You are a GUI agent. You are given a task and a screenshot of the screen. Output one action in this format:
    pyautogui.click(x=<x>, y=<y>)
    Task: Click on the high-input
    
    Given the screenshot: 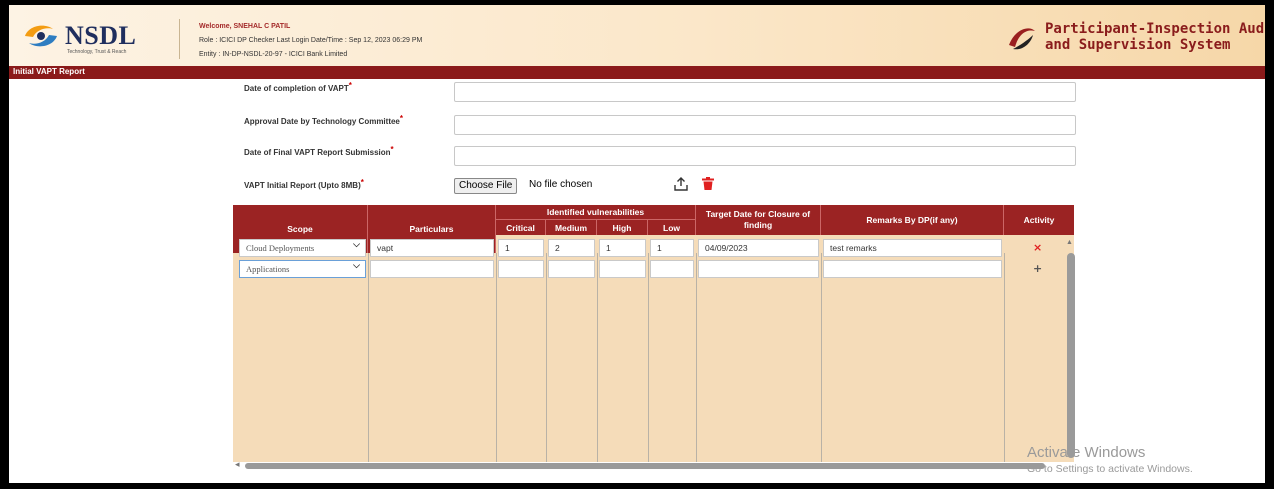 What is the action you would take?
    pyautogui.click(x=622, y=269)
    